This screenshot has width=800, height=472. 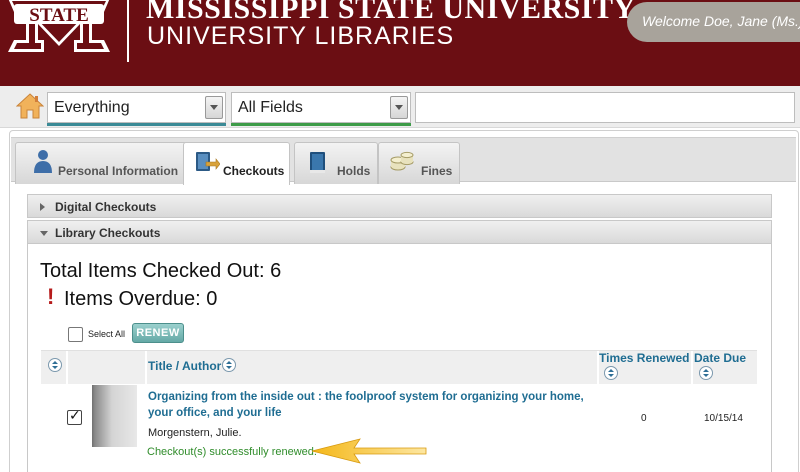 I want to click on row-checkbox, so click(x=74, y=416).